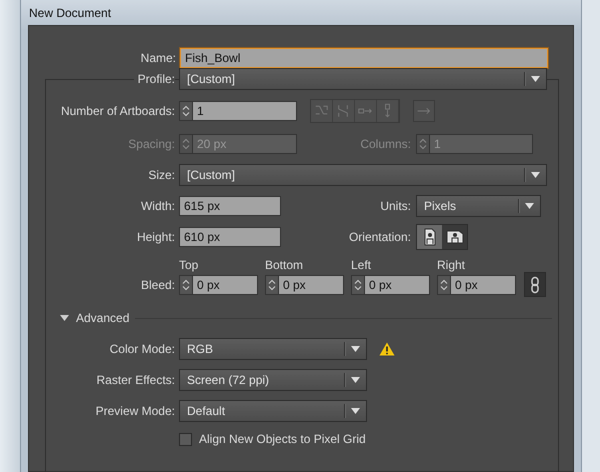  I want to click on units-dropdown: Pixels, so click(478, 206).